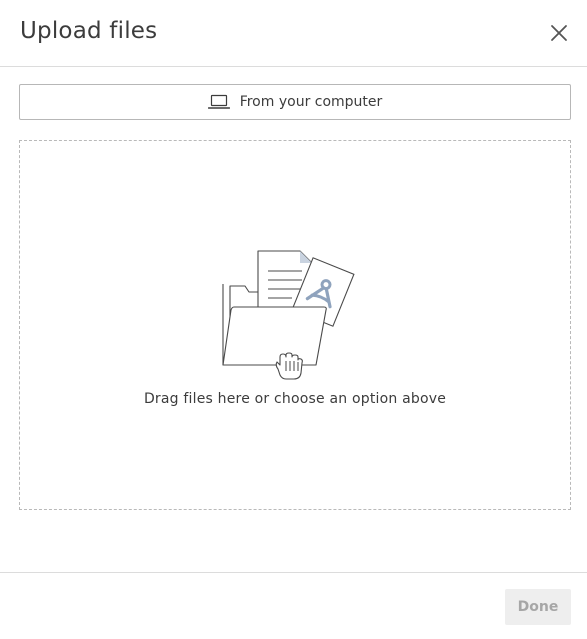 The height and width of the screenshot is (639, 587). Describe the element at coordinates (311, 102) in the screenshot. I see `from-computer-label: From your computer` at that location.